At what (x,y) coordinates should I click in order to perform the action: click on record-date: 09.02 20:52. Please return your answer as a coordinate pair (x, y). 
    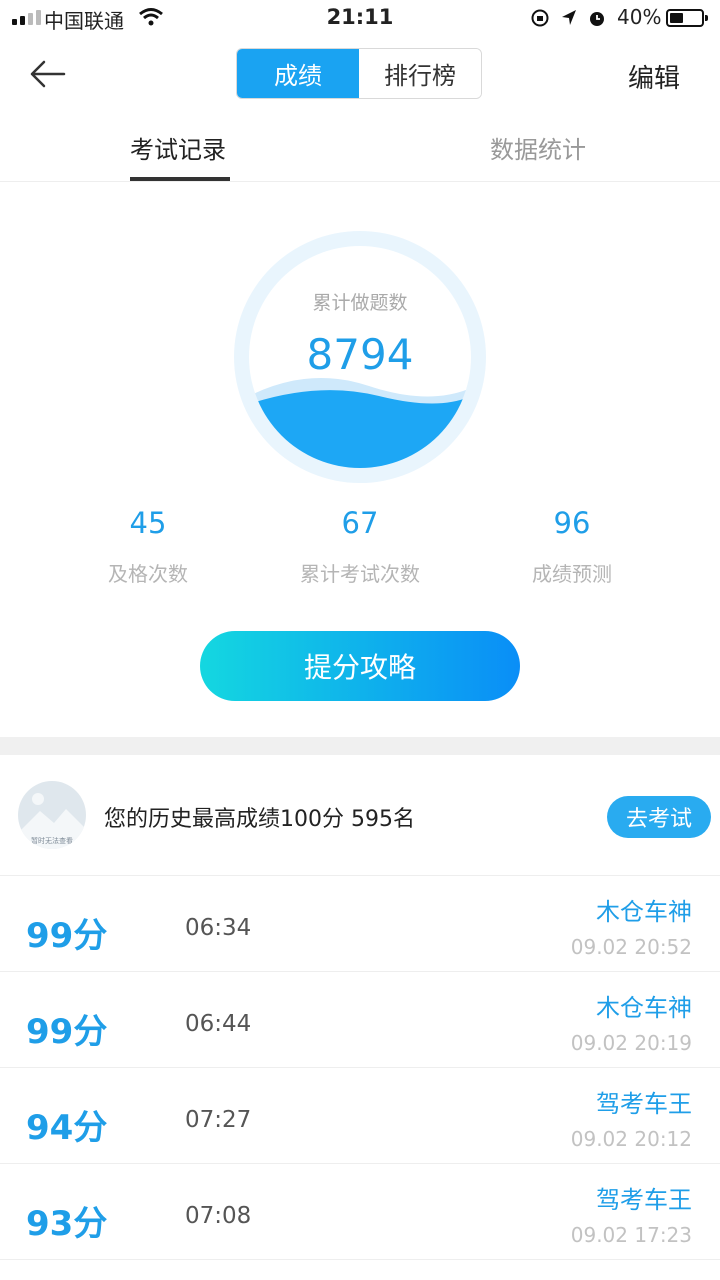
    Looking at the image, I should click on (631, 947).